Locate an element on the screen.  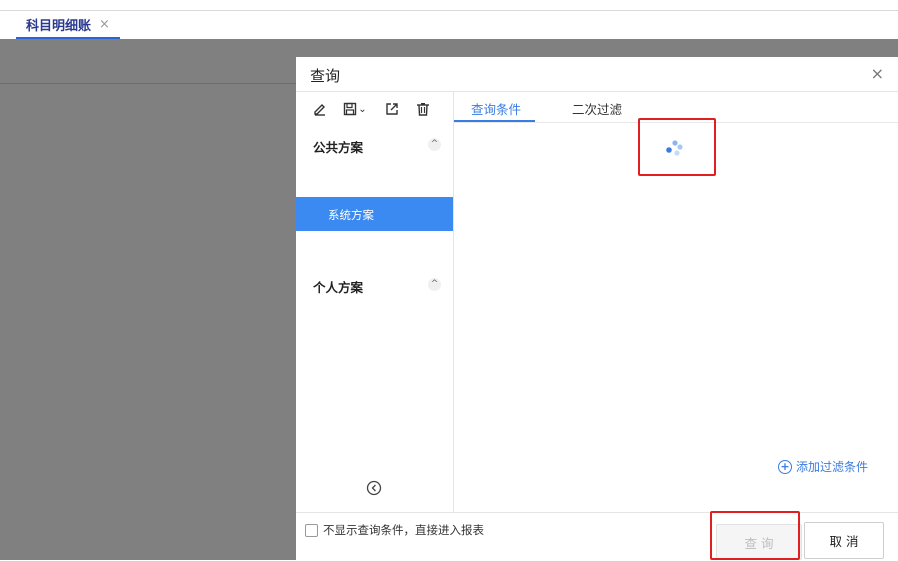
query-button-highlight is located at coordinates (755, 535).